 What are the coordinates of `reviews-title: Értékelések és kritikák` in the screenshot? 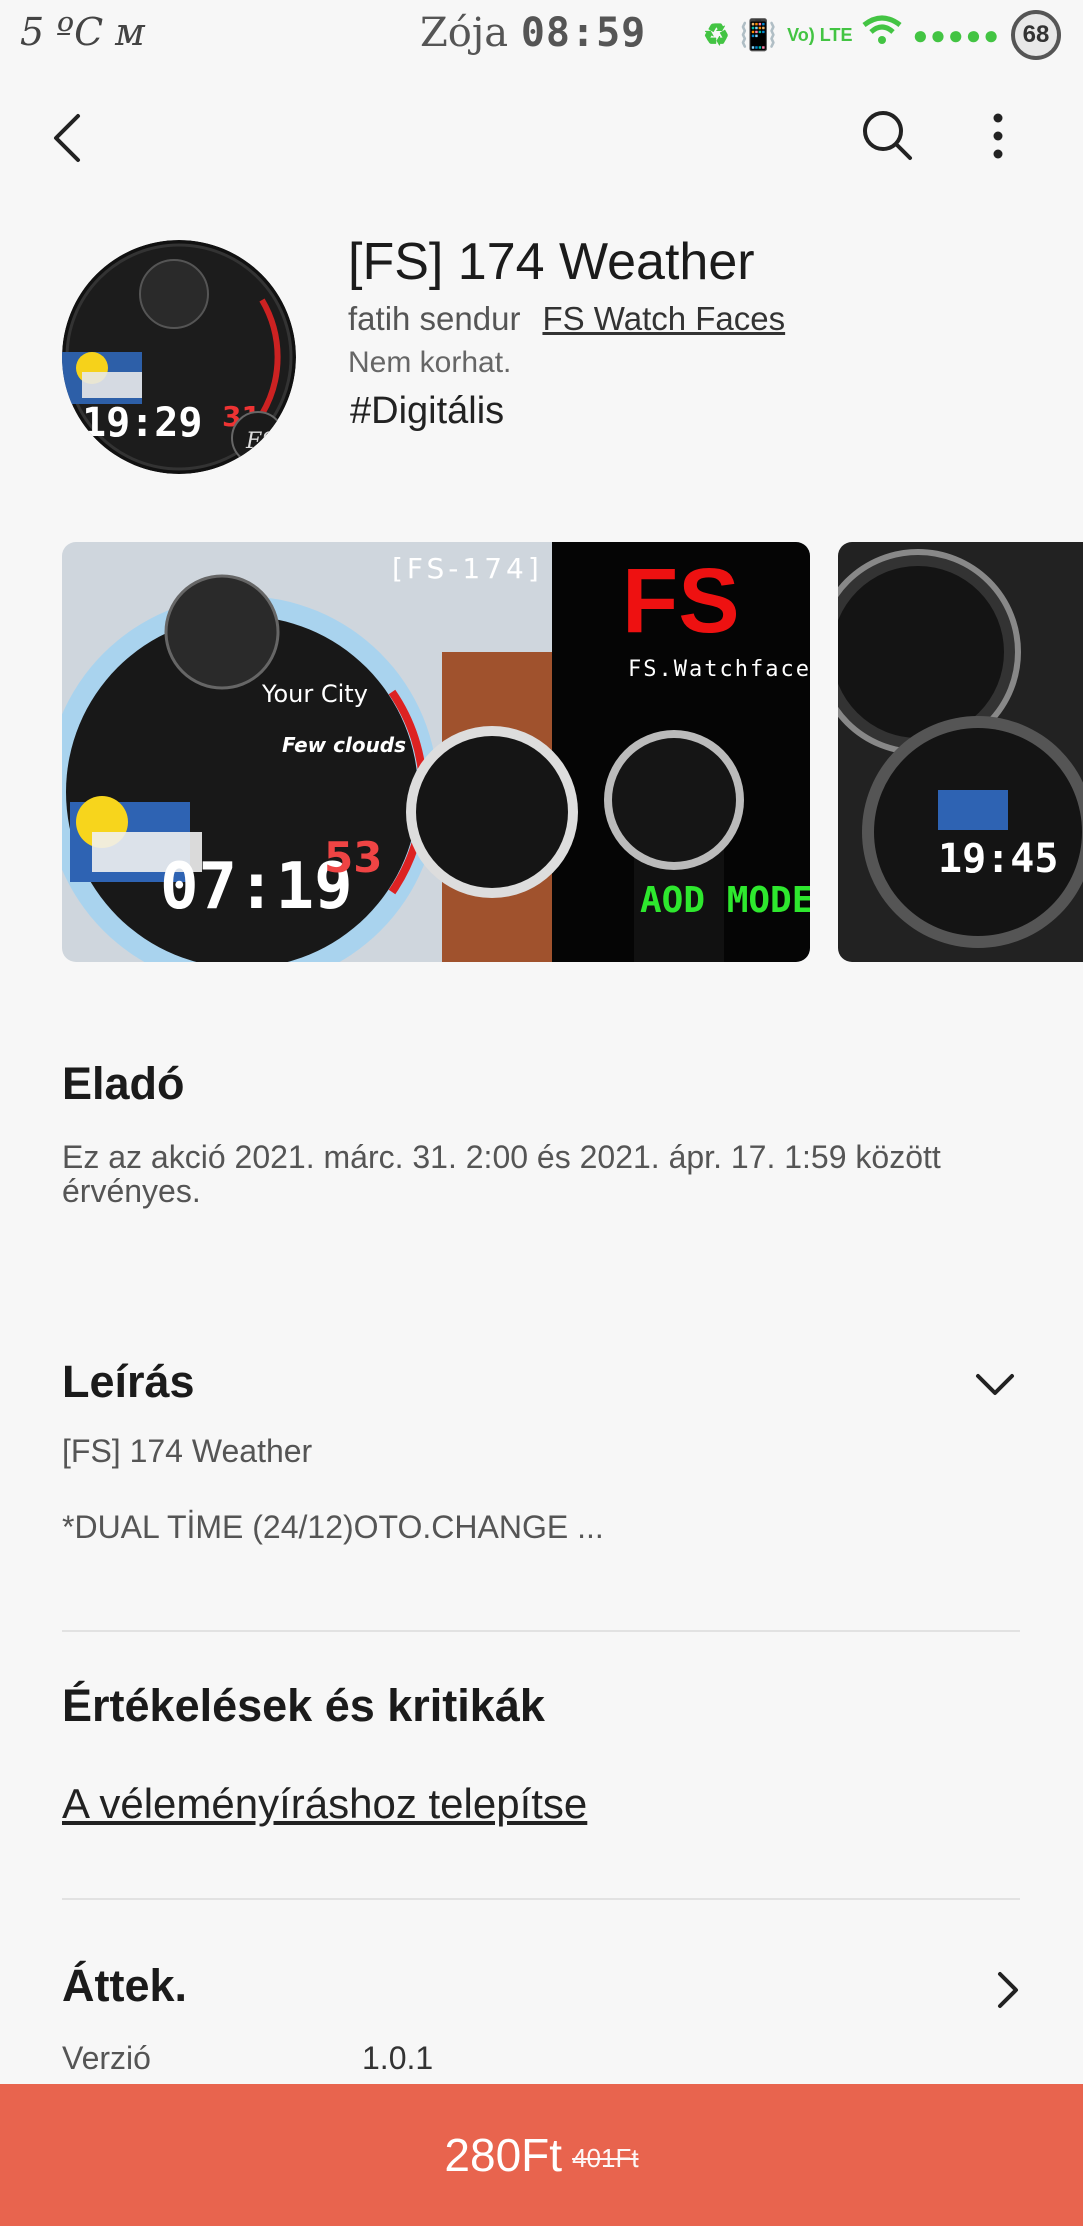 It's located at (303, 1705).